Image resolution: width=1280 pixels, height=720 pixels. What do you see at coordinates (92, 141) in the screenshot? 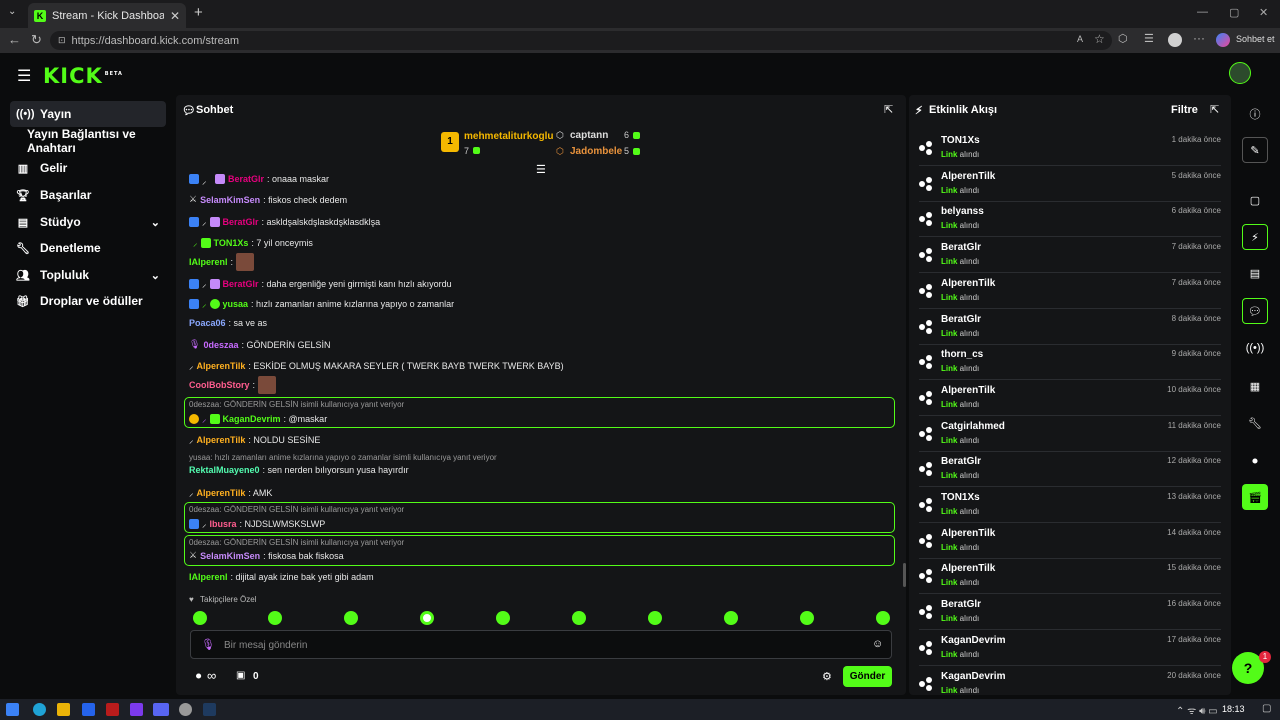
I see `sidebar-item-stream-key: Yayın Bağlantısı ve Anahtarı` at bounding box center [92, 141].